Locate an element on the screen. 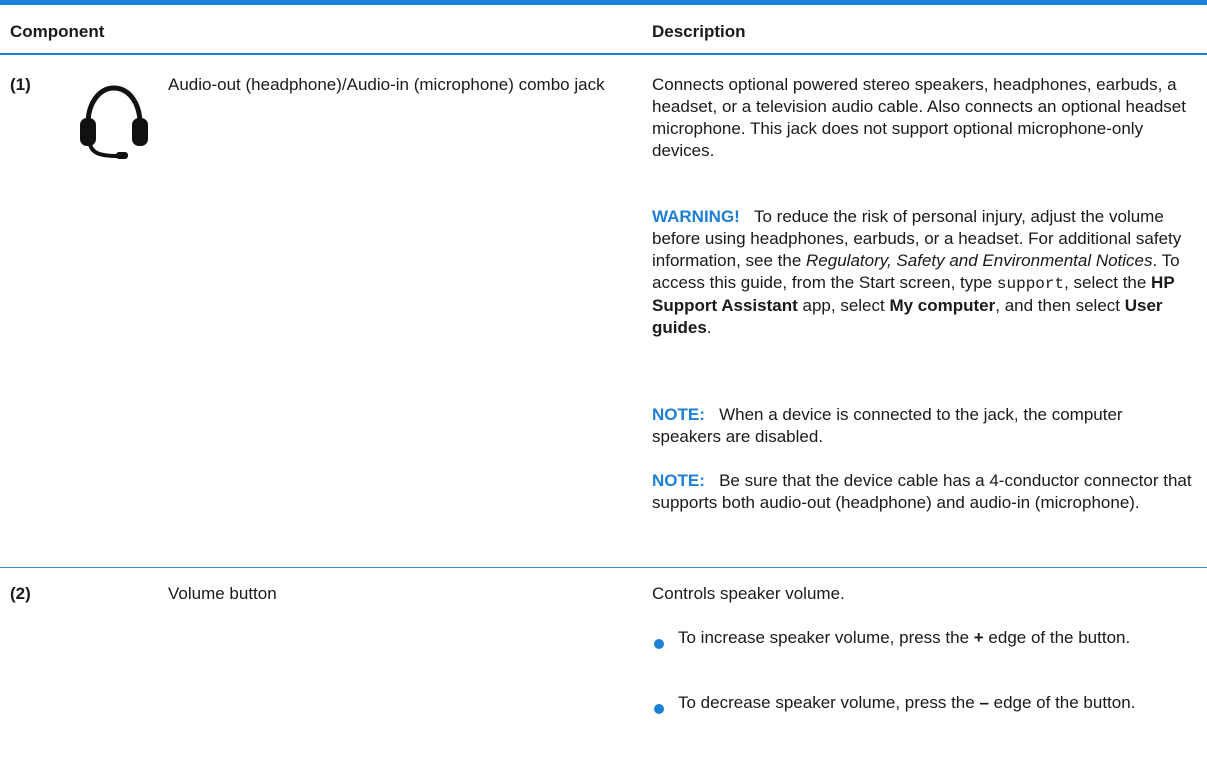 This screenshot has height=757, width=1207. table-header-row: Component Description is located at coordinates (603, 29).